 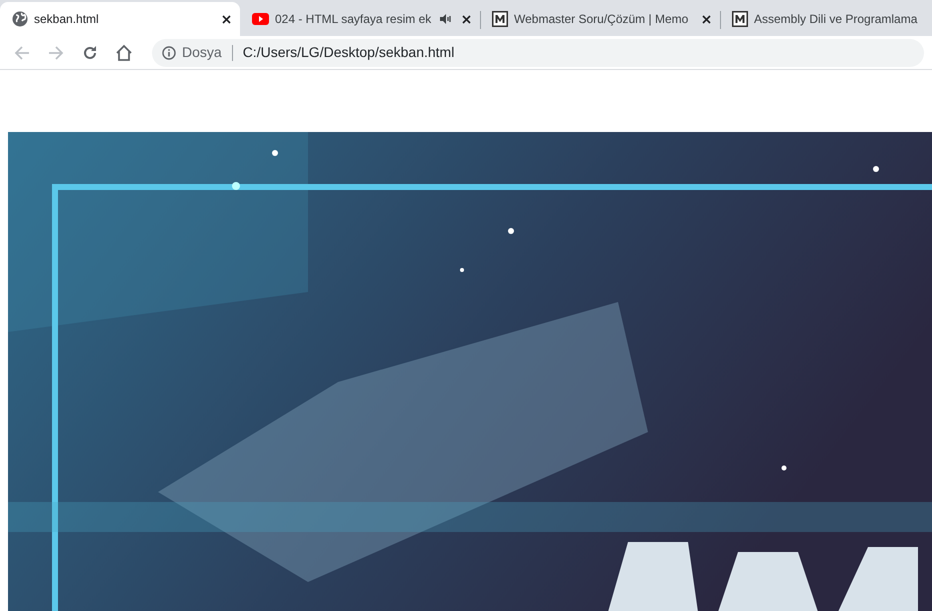 I want to click on reload-icon, so click(x=90, y=52).